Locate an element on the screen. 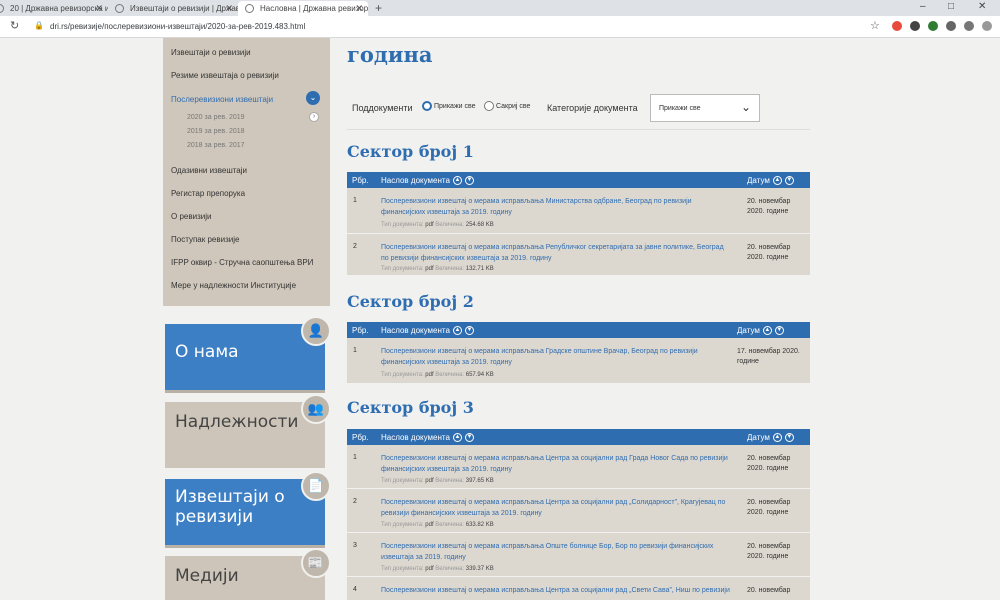 The height and width of the screenshot is (600, 1000). sector-title: Сектор број 1 is located at coordinates (410, 151).